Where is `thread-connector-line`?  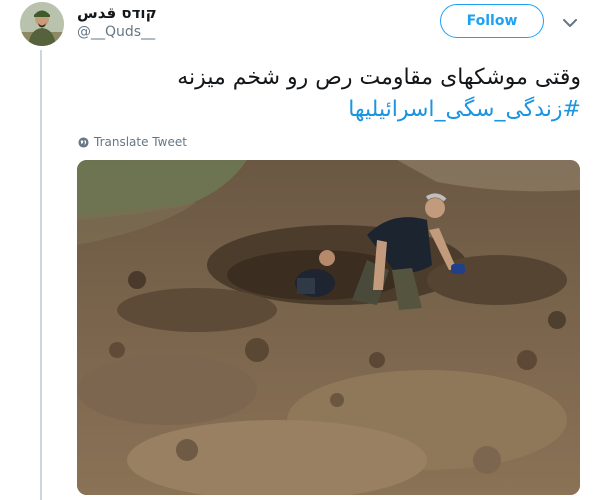
thread-connector-line is located at coordinates (41, 275).